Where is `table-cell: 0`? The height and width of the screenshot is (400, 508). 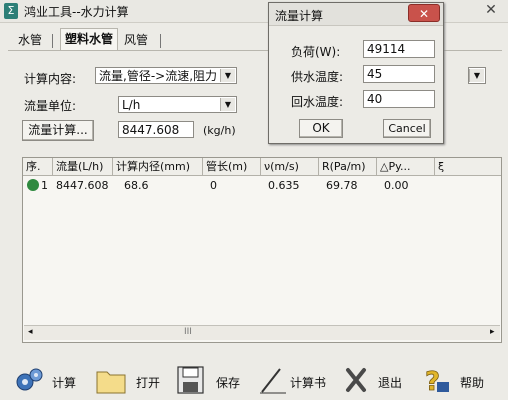
table-cell: 0 is located at coordinates (232, 185).